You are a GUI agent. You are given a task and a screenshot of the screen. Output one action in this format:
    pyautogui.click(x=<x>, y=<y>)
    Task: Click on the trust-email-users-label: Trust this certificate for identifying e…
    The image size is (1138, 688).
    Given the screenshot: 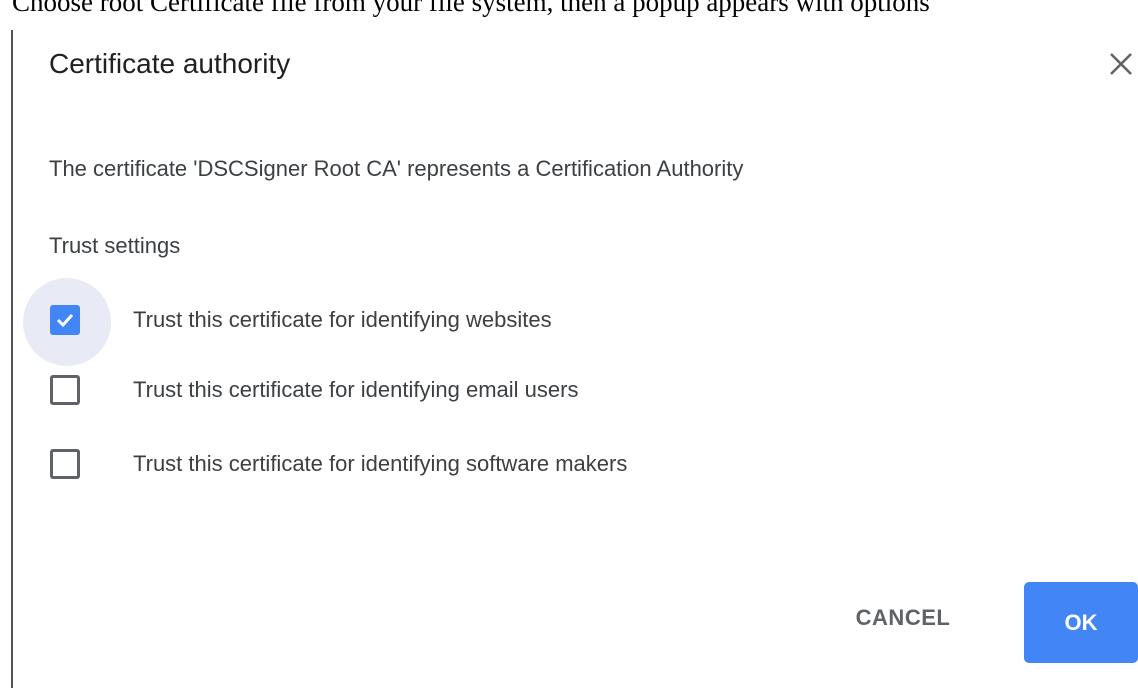 What is the action you would take?
    pyautogui.click(x=355, y=390)
    